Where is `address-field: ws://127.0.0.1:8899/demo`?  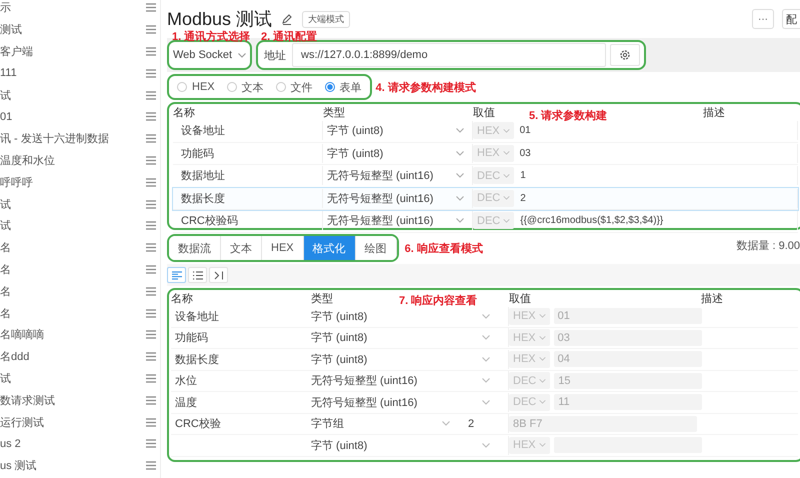
address-field: ws://127.0.0.1:8899/demo is located at coordinates (449, 55).